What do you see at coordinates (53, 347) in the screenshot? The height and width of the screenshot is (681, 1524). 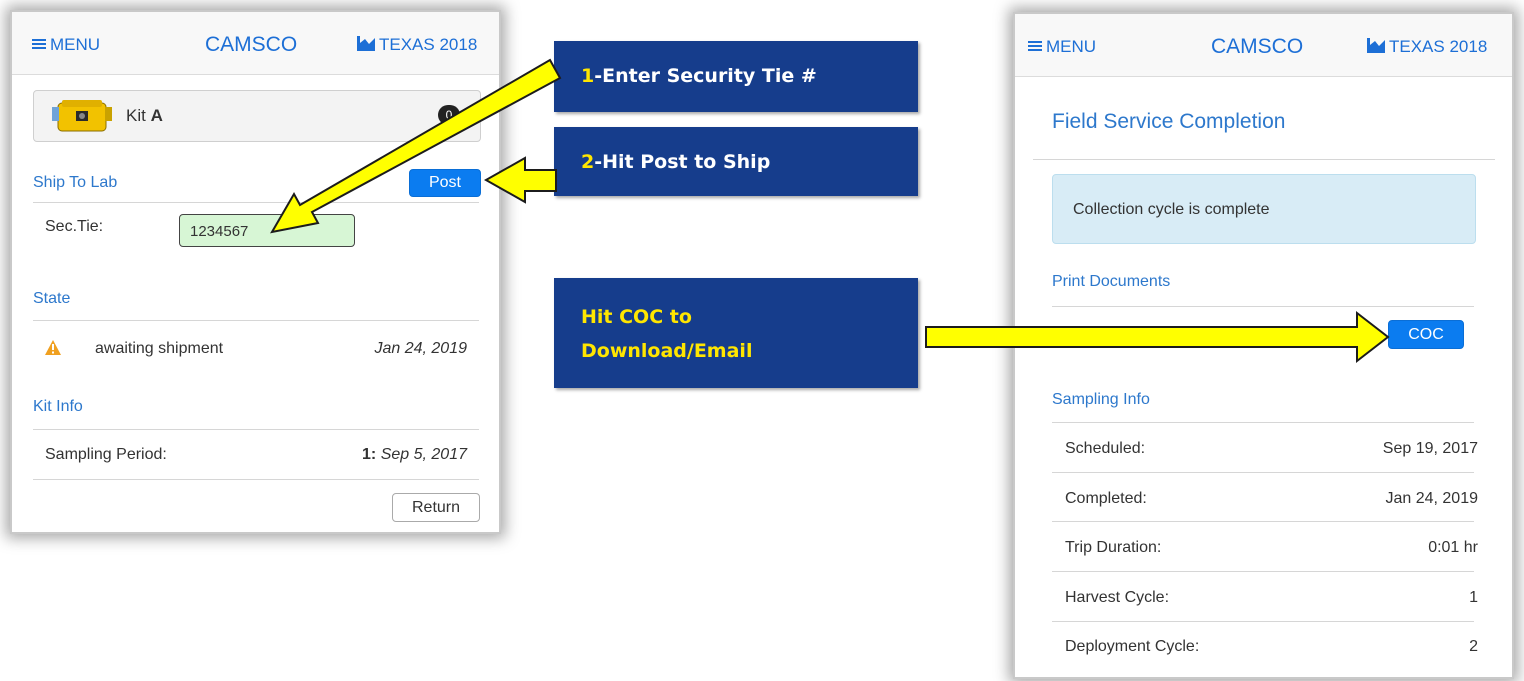 I see `warning-icon` at bounding box center [53, 347].